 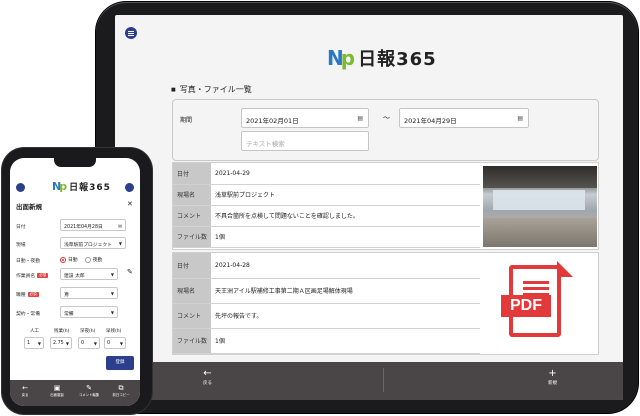 I want to click on shift-day-radio: 日勤, so click(x=69, y=259).